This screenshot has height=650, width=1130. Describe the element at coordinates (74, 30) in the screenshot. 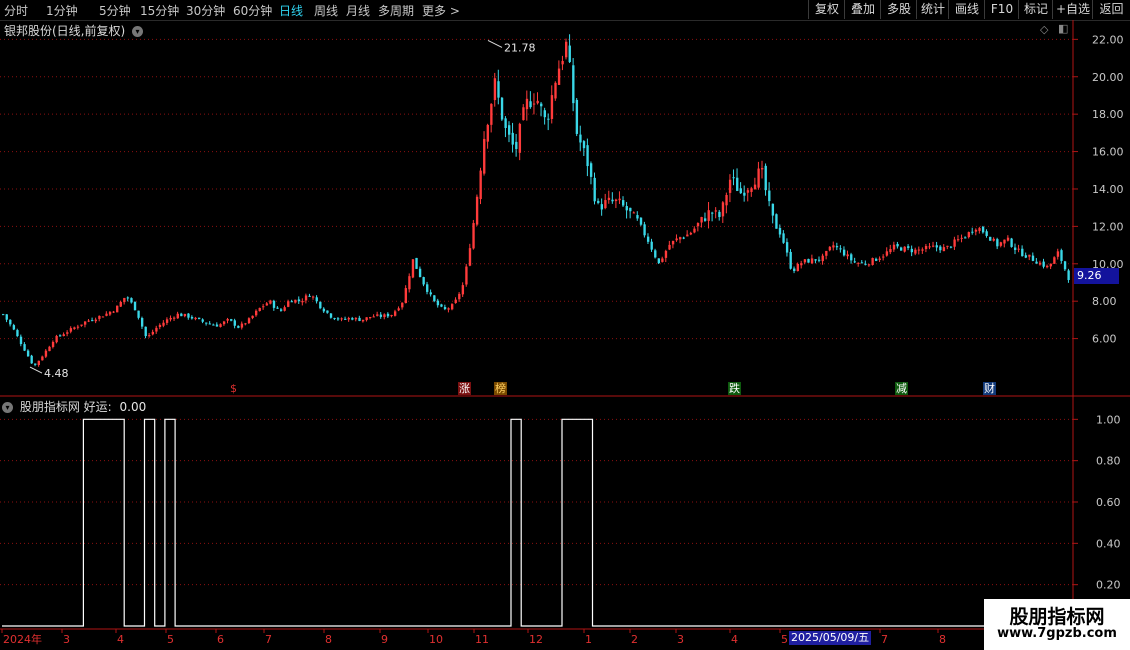

I see `stock-title: 银邦股份(日线,前复权) ▾` at that location.